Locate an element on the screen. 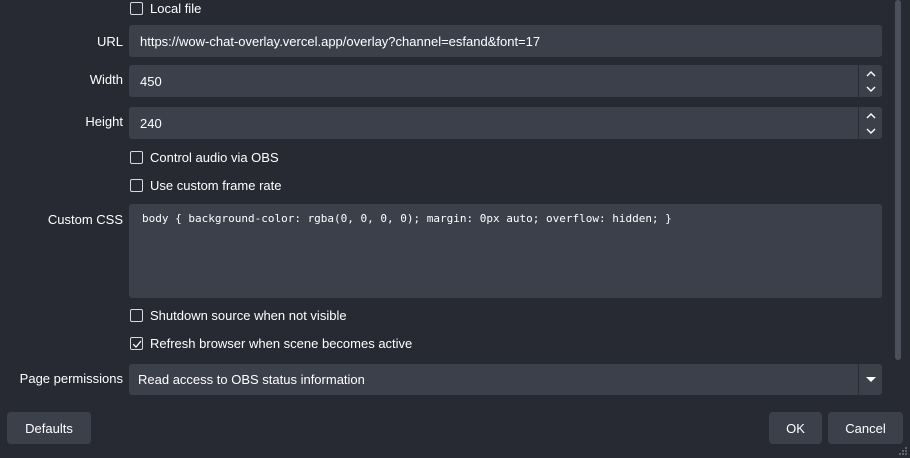  width-spinbox: 450 is located at coordinates (505, 81).